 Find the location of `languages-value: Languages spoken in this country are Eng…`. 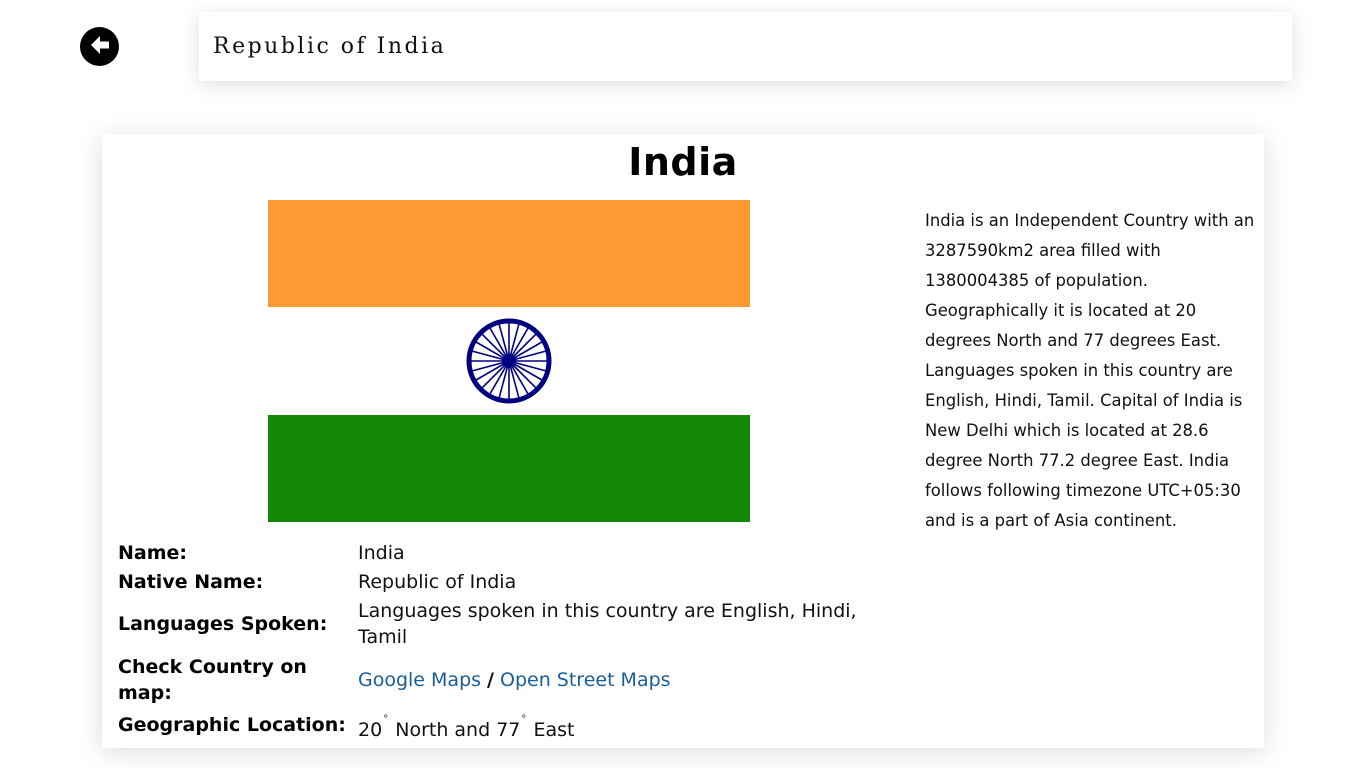

languages-value: Languages spoken in this country are Eng… is located at coordinates (607, 624).